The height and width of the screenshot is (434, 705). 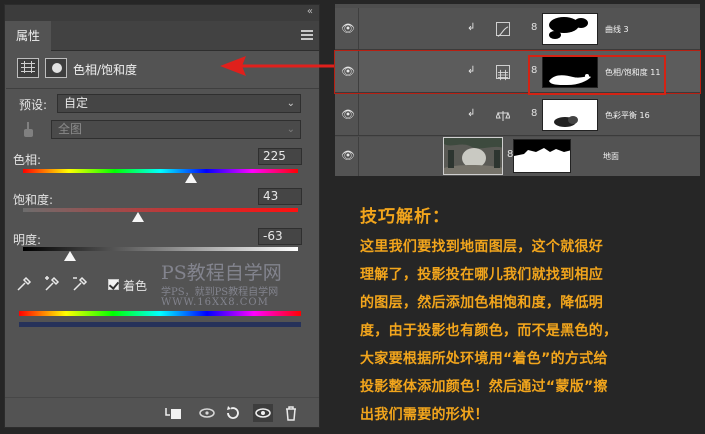 I want to click on layer-mask-icon, so click(x=56, y=68).